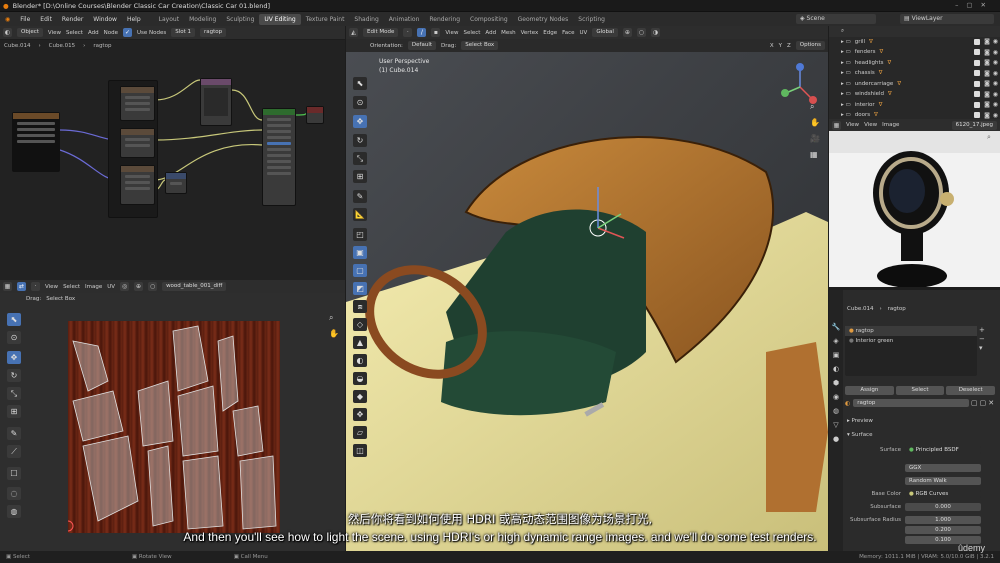 The height and width of the screenshot is (563, 1000). I want to click on material-slot-item: ● Interior green, so click(911, 341).